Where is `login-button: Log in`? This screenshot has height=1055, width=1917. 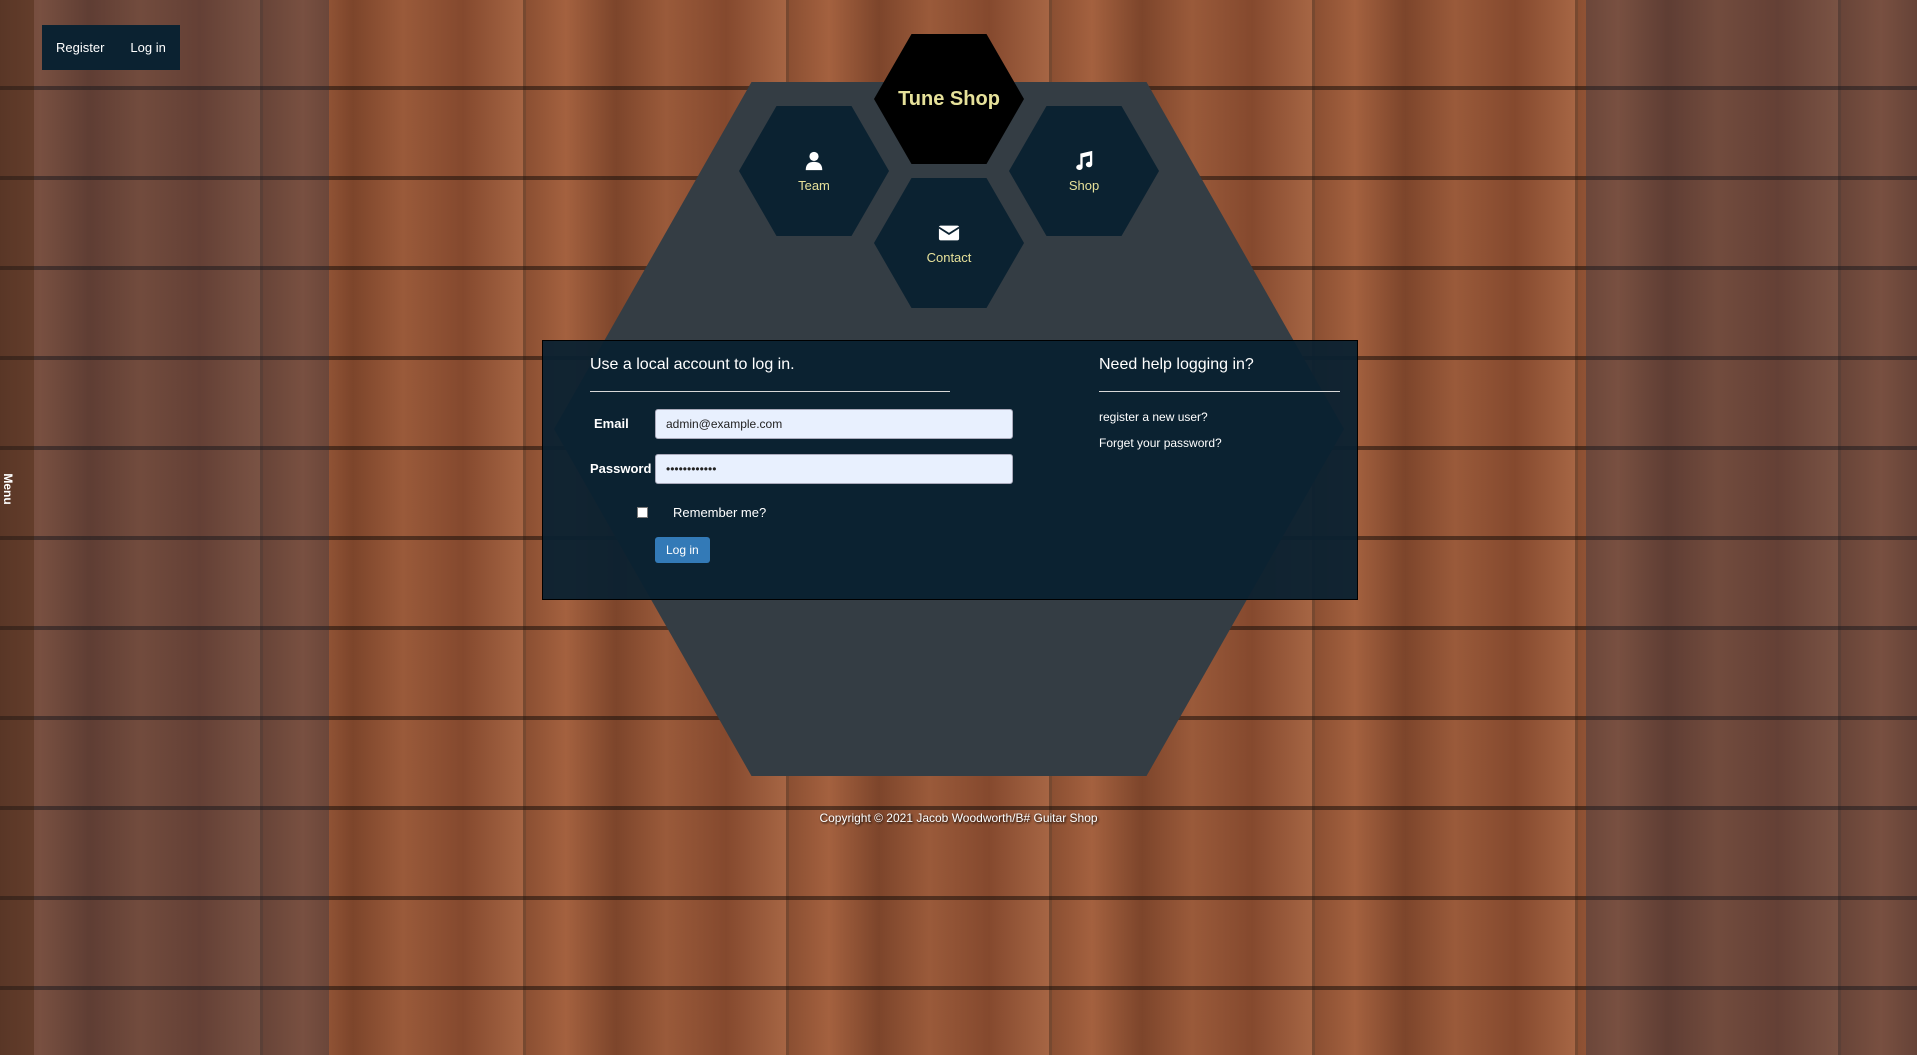
login-button: Log in is located at coordinates (682, 550).